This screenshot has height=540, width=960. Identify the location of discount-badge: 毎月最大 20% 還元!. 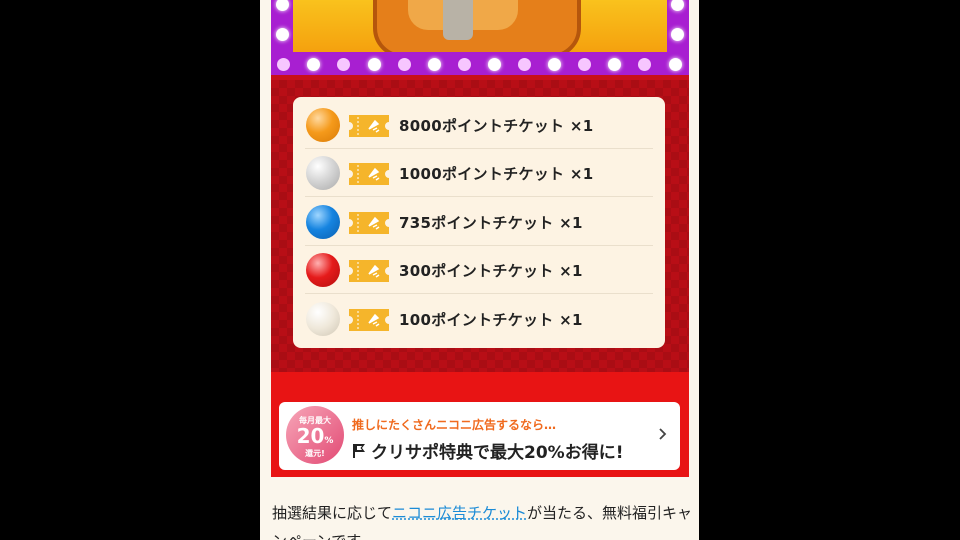
(315, 435).